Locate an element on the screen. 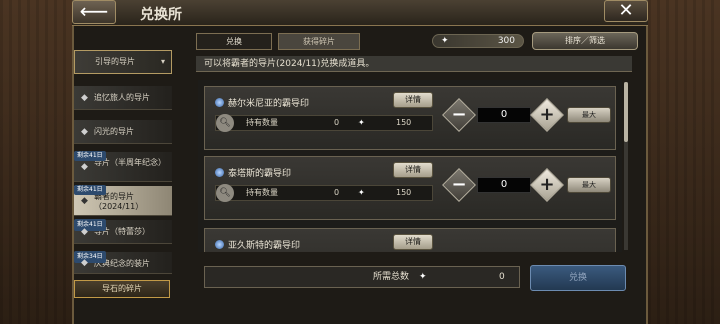 The width and height of the screenshot is (720, 324). sidebar-item-shining: ◆ 闪光的导片 is located at coordinates (123, 132).